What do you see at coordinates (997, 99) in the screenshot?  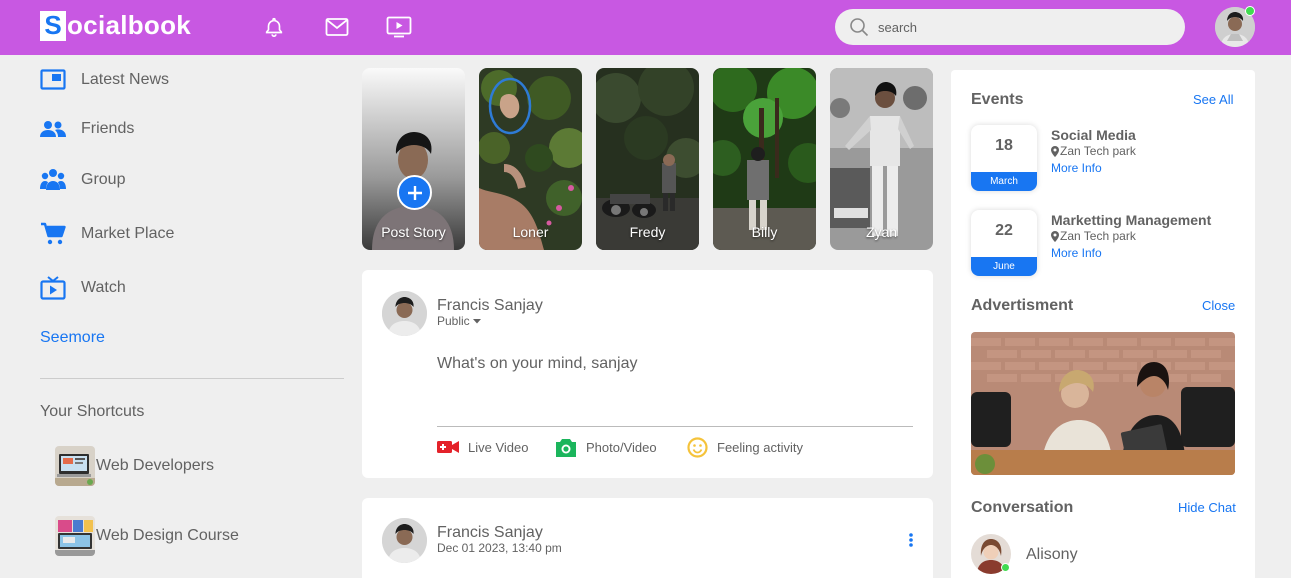 I see `events-heading: Events` at bounding box center [997, 99].